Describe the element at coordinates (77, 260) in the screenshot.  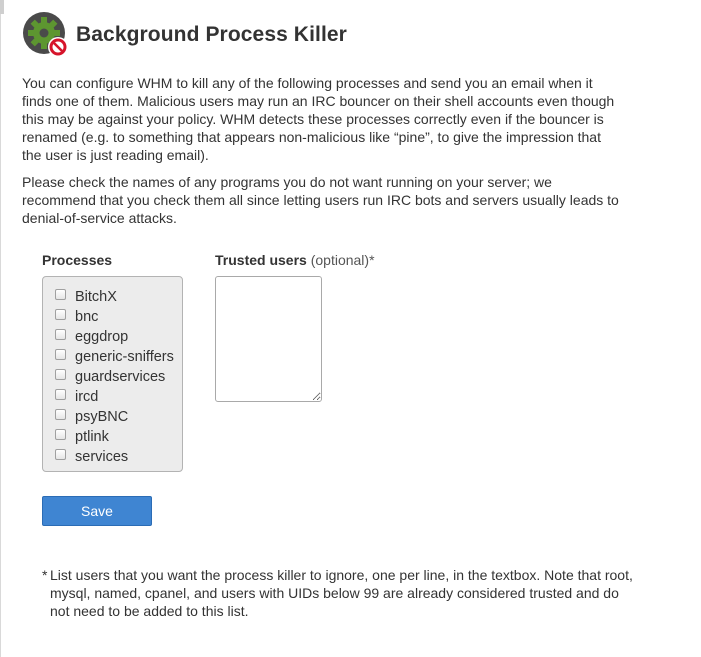
I see `processes-label: Processes` at that location.